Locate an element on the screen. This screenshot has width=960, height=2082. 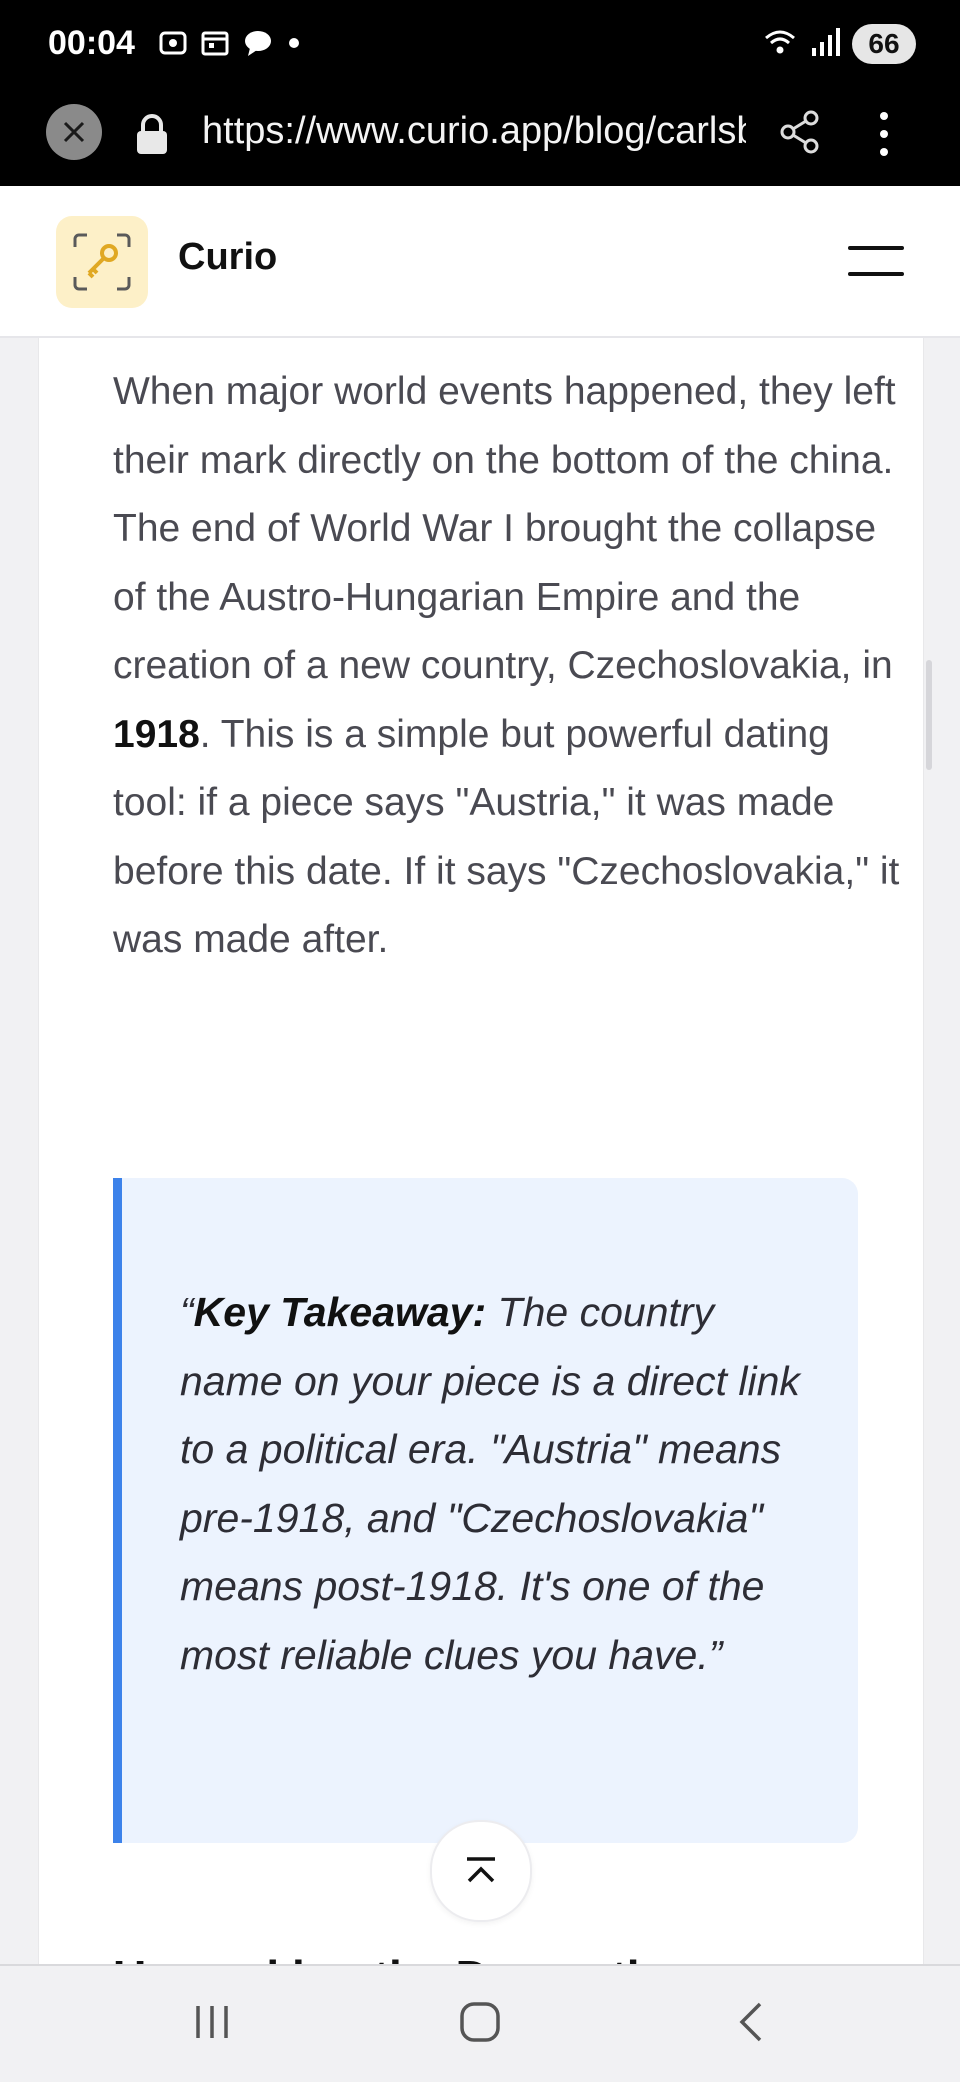
next-section-heading: Unmasking the Decorati is located at coordinates (473, 1957).